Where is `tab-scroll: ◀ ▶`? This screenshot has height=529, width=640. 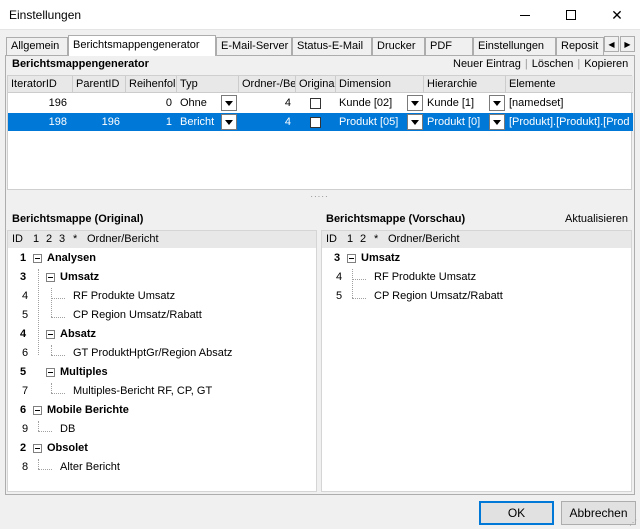
tab-scroll: ◀ ▶ is located at coordinates (620, 44).